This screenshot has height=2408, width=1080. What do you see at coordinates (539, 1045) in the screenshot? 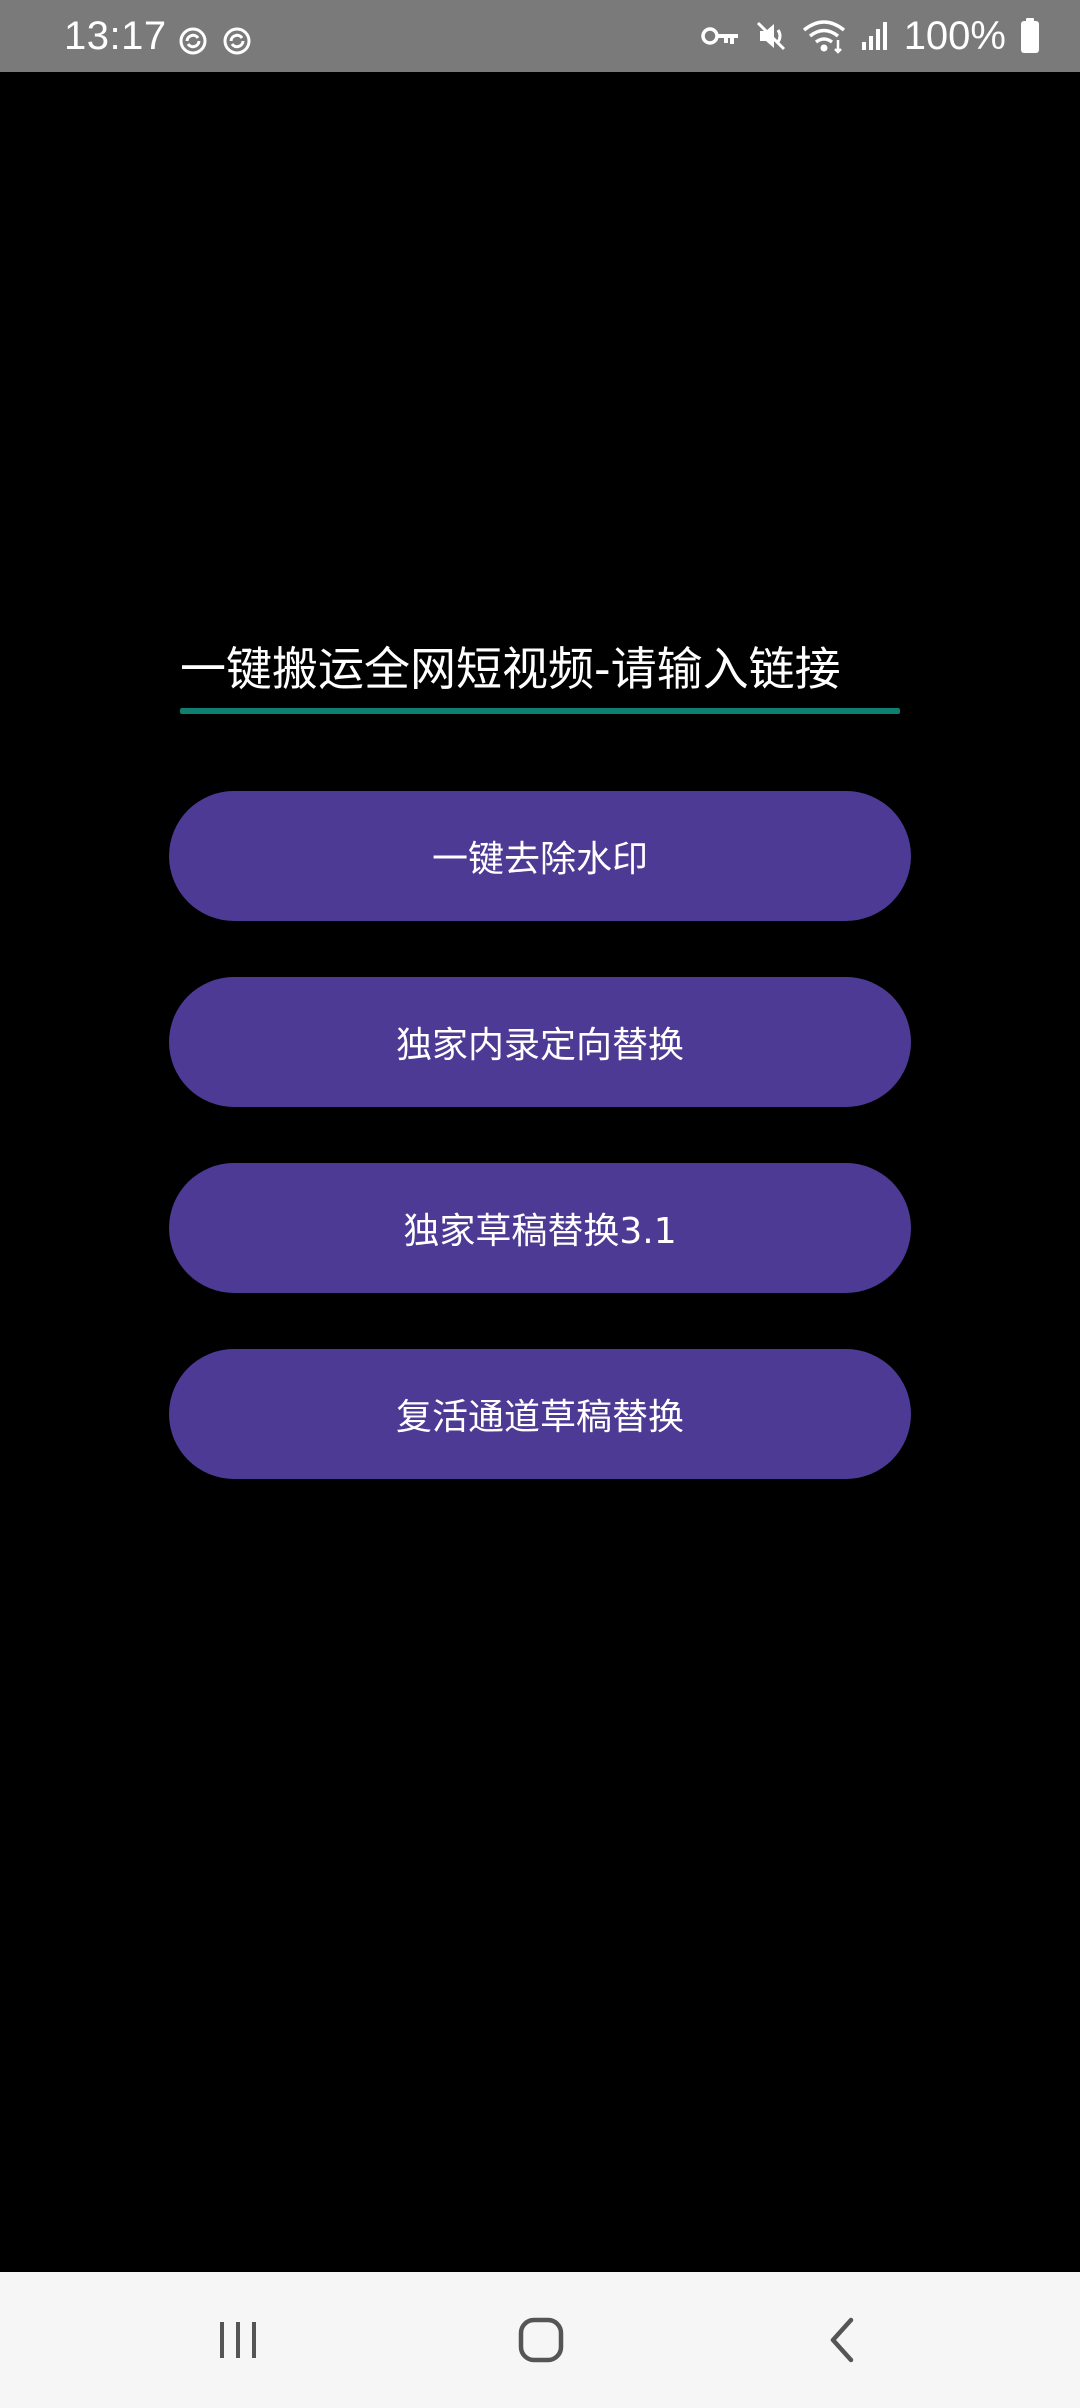
I see `button-label: 独家内录定向替换` at bounding box center [539, 1045].